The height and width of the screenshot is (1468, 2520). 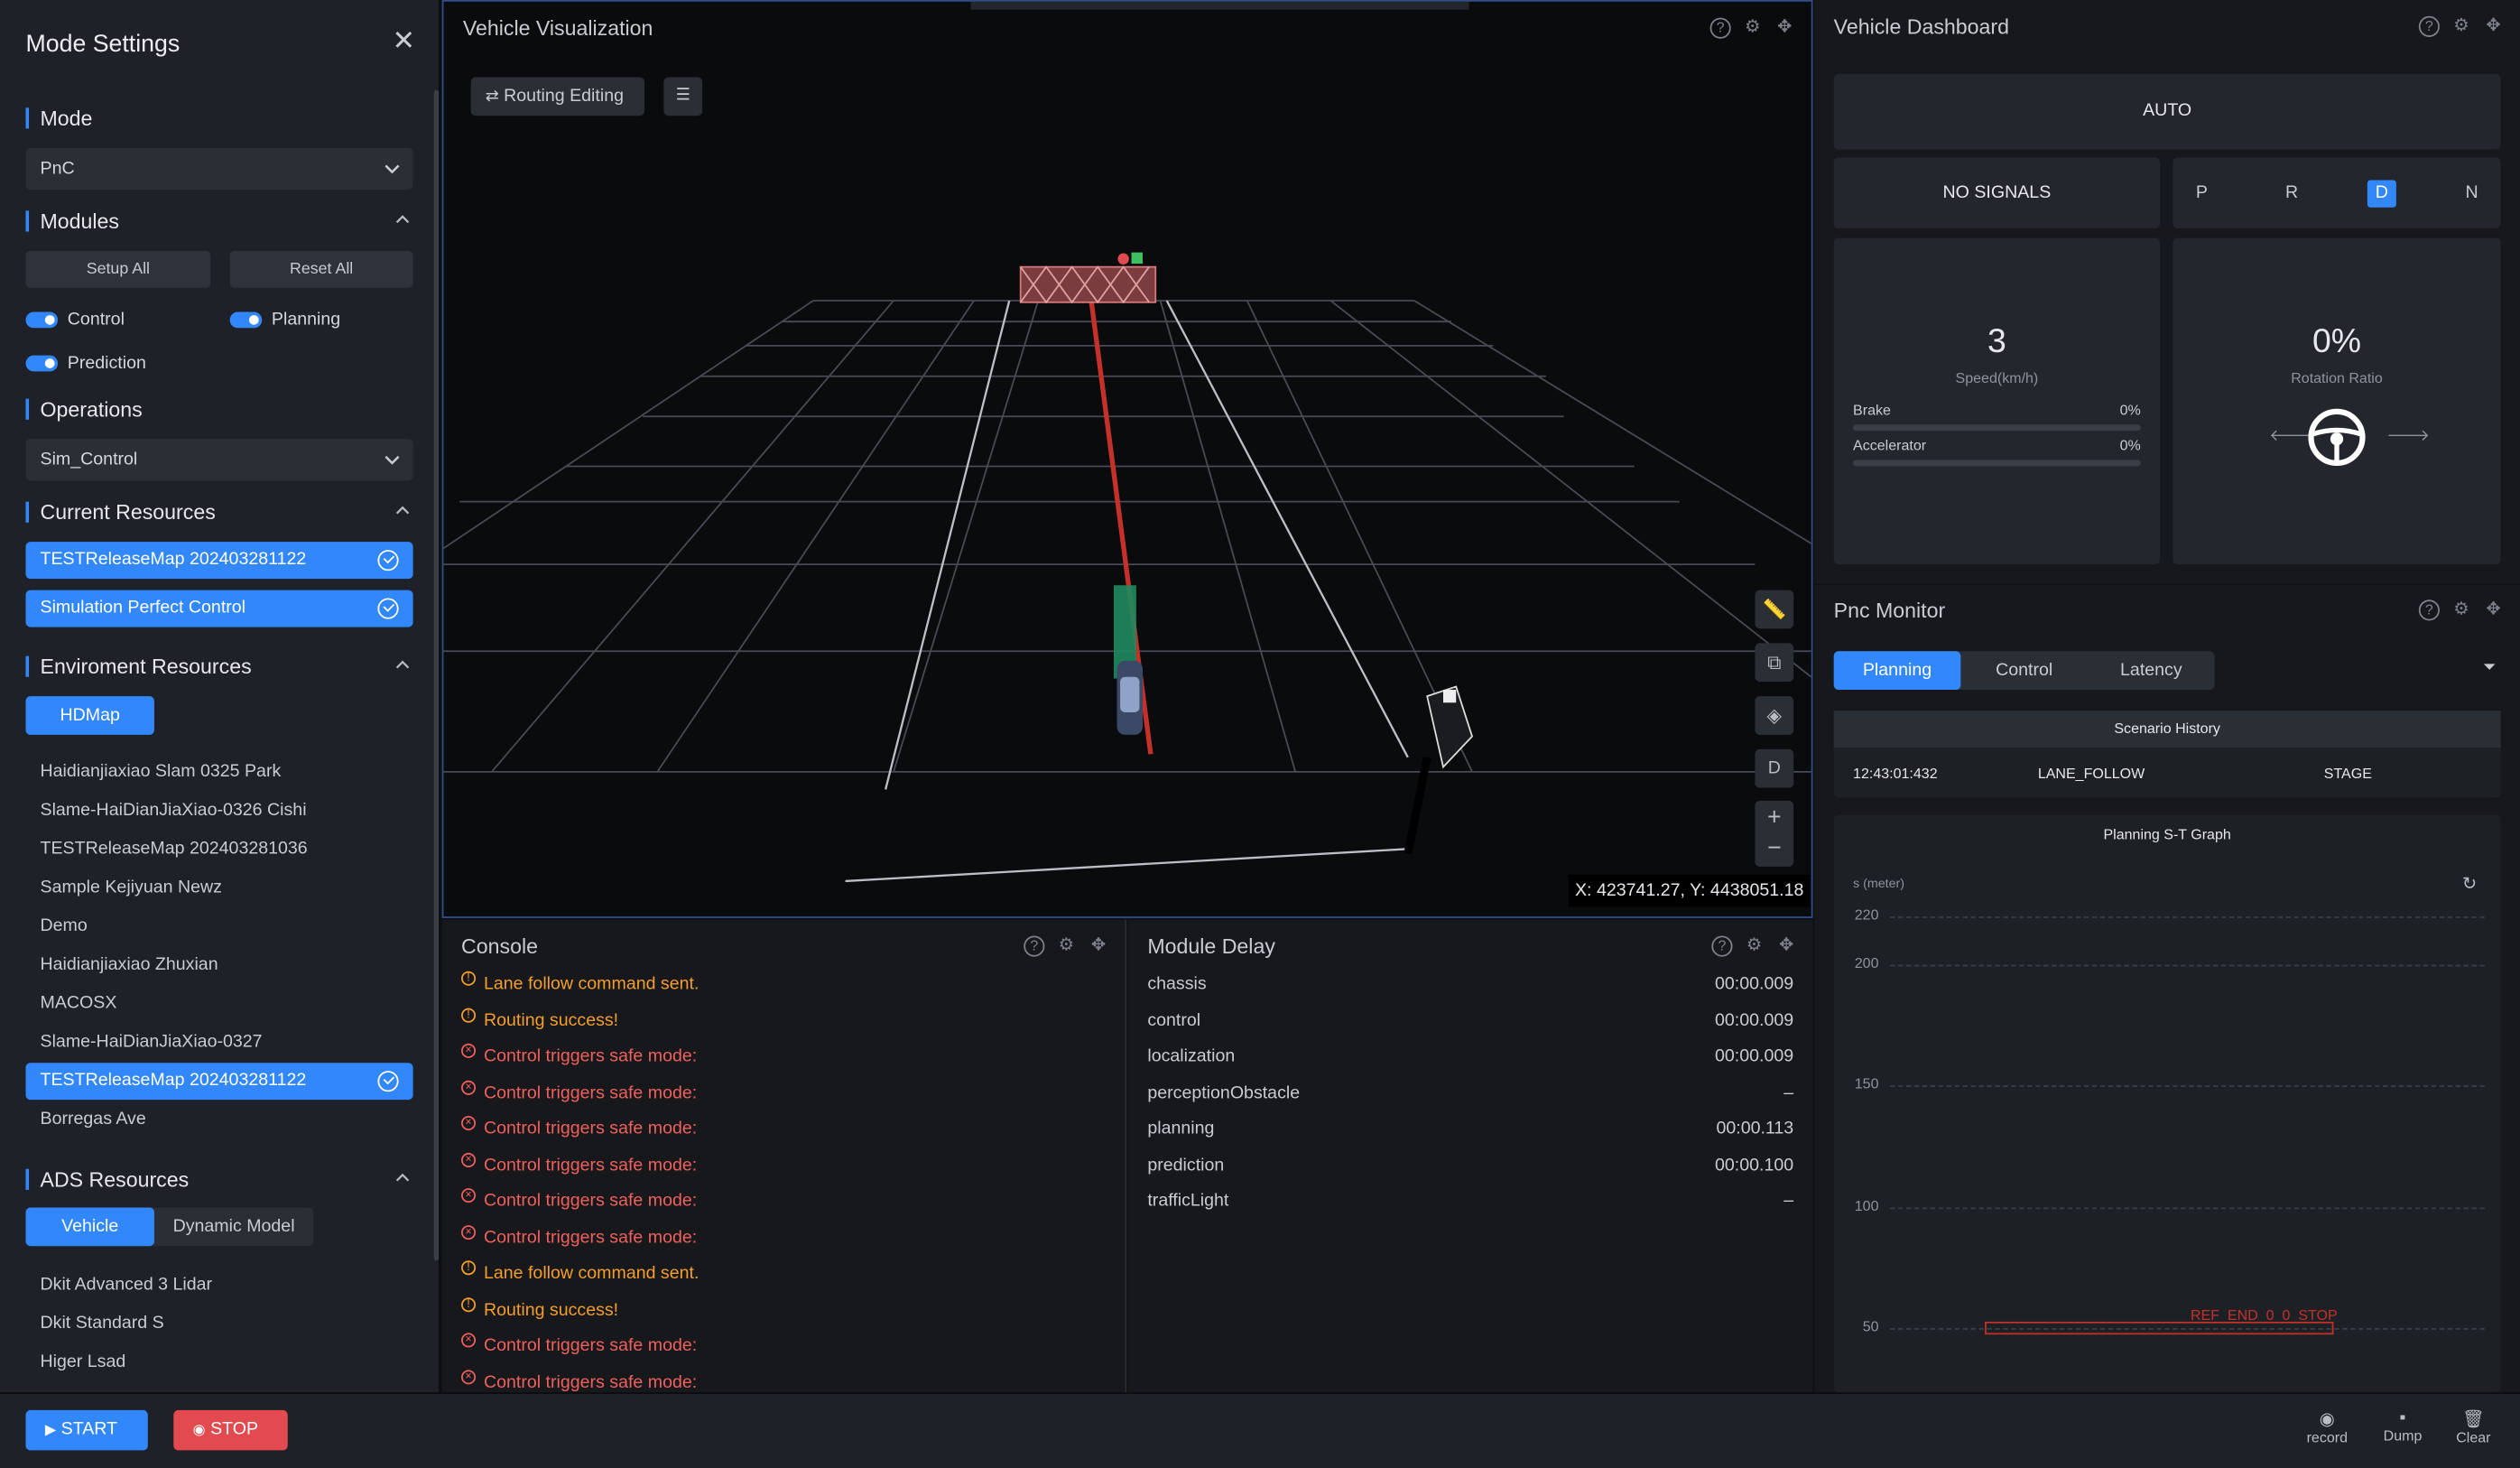 I want to click on operations-select: Sim_Control, so click(x=219, y=460).